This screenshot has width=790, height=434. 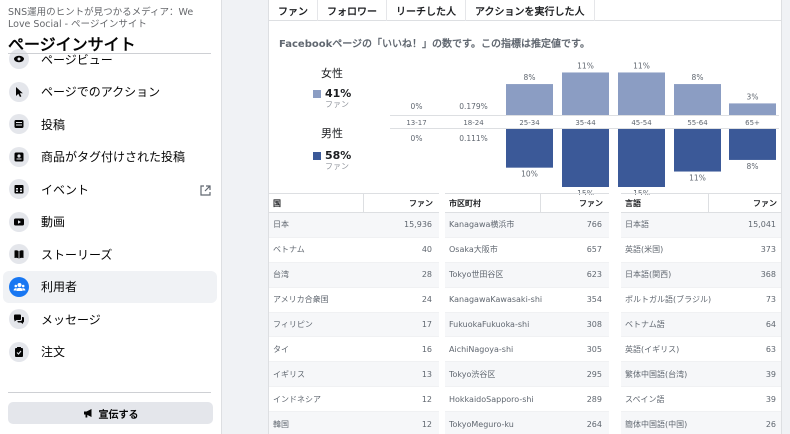 What do you see at coordinates (416, 123) in the screenshot?
I see `age-tick-label: 13-17` at bounding box center [416, 123].